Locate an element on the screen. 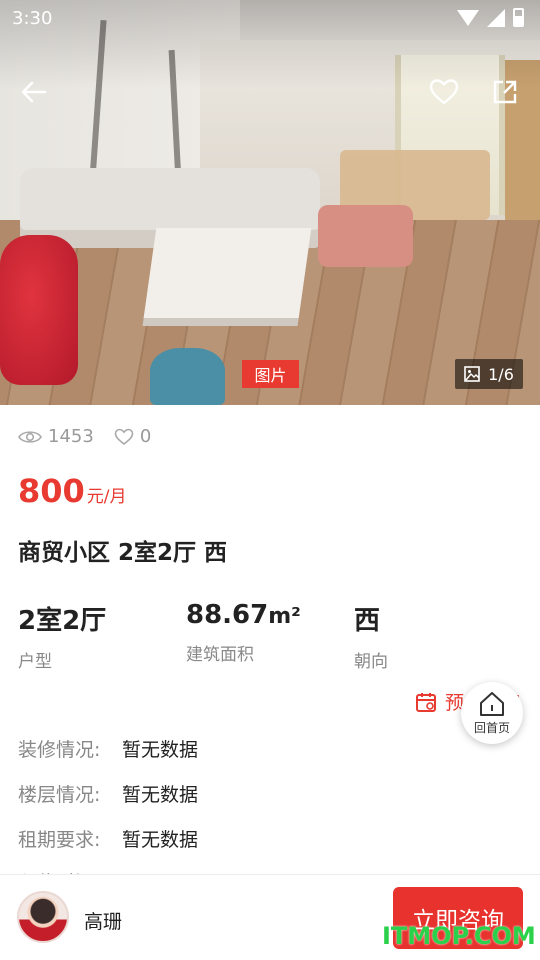 The width and height of the screenshot is (540, 960). detail-key: 楼层情况: is located at coordinates (59, 795).